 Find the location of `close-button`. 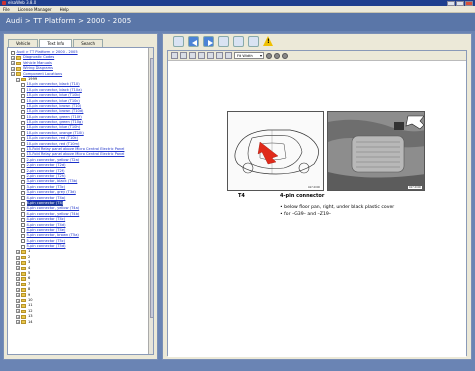

close-button is located at coordinates (469, 3).